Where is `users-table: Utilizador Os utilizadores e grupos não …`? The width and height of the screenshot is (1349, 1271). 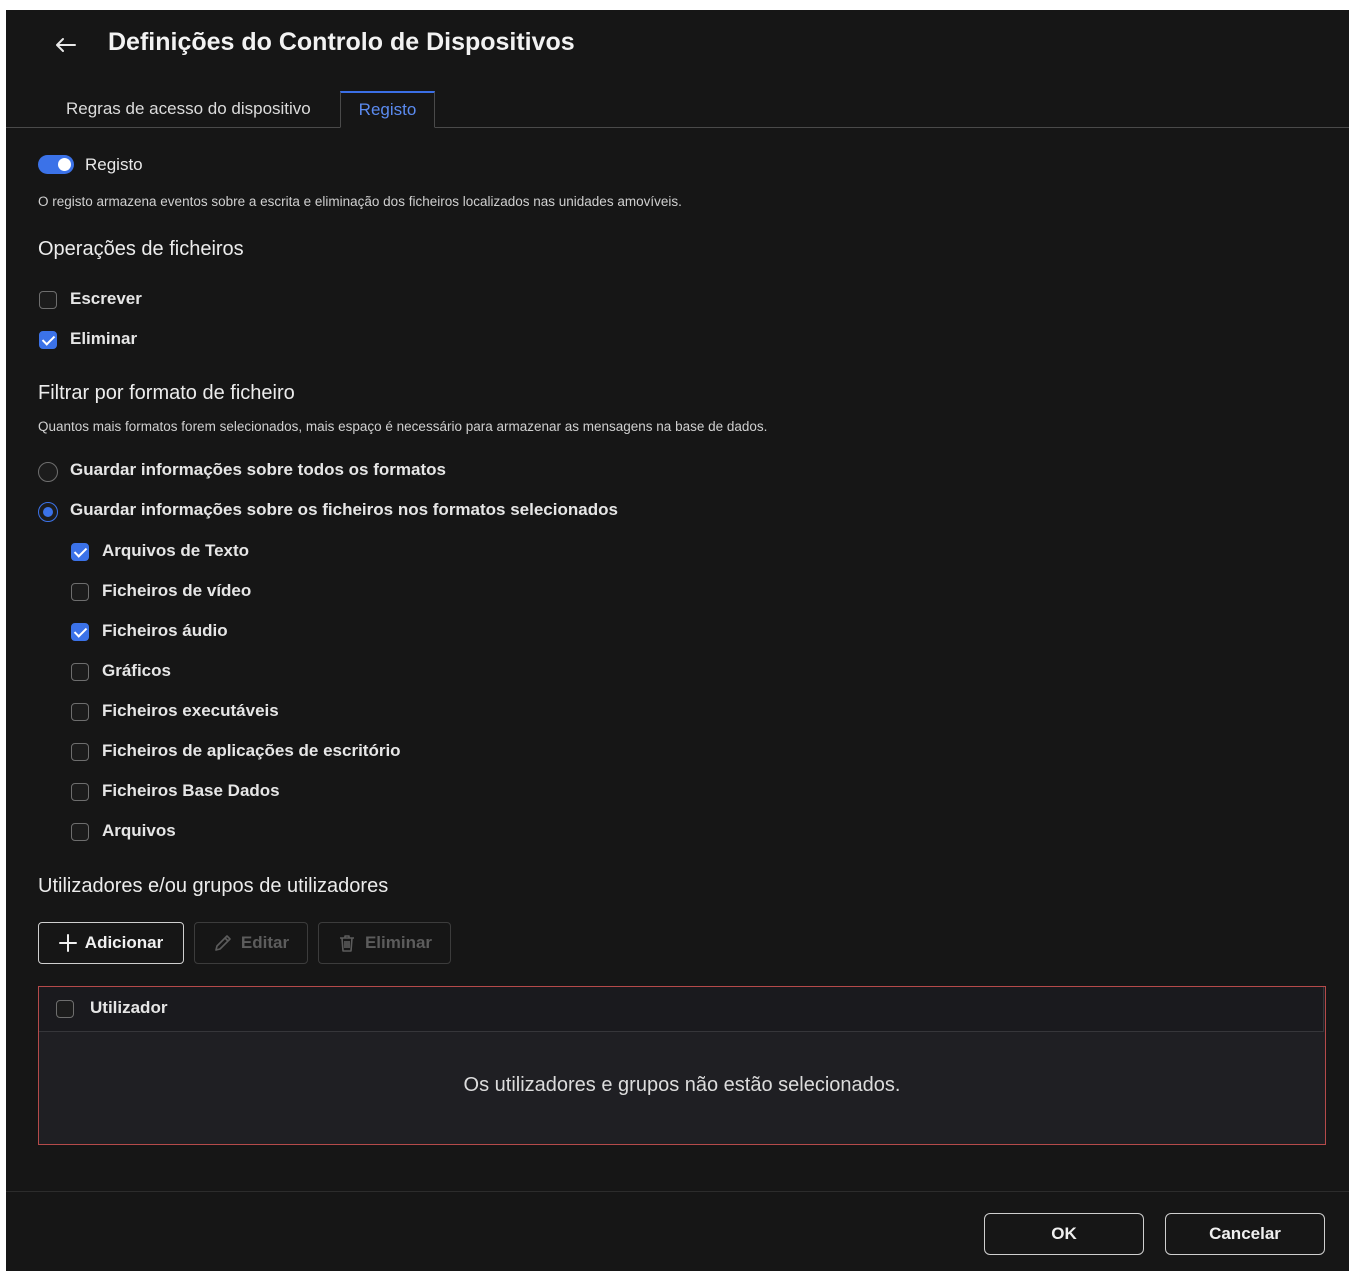
users-table: Utilizador Os utilizadores e grupos não … is located at coordinates (682, 1065).